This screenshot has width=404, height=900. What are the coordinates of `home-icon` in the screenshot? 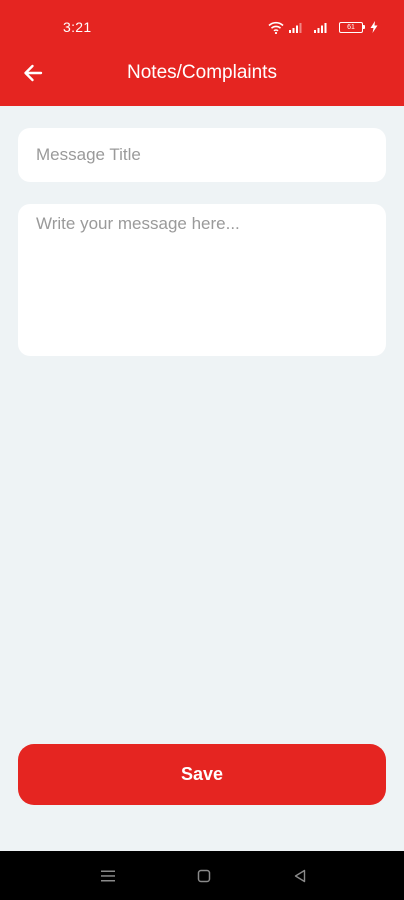 It's located at (204, 876).